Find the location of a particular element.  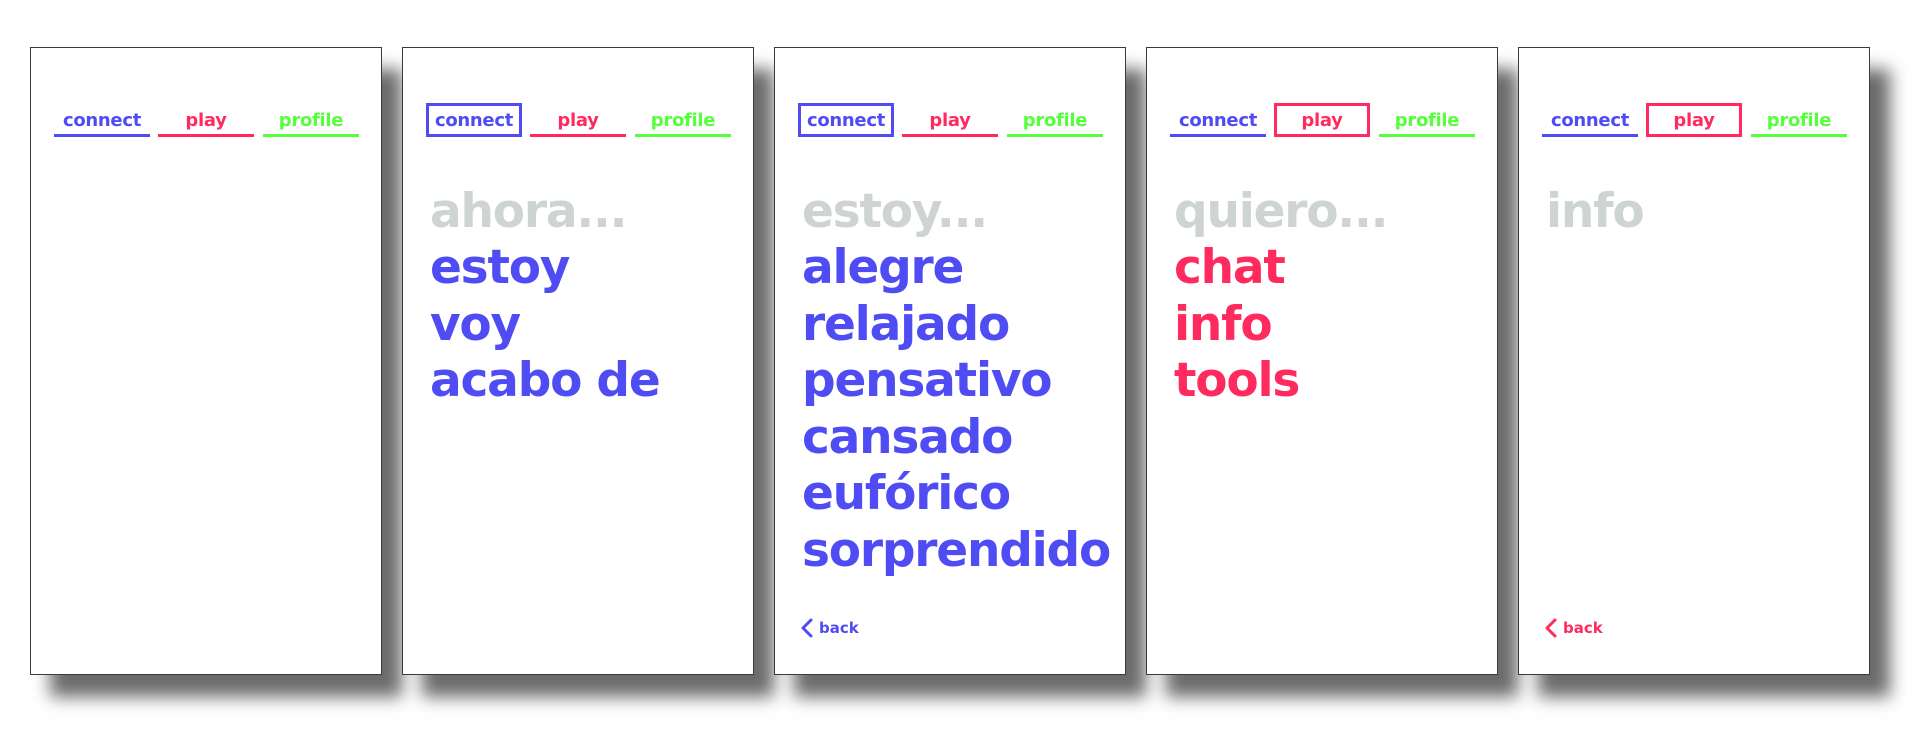

menu-option: info is located at coordinates (1333, 325).